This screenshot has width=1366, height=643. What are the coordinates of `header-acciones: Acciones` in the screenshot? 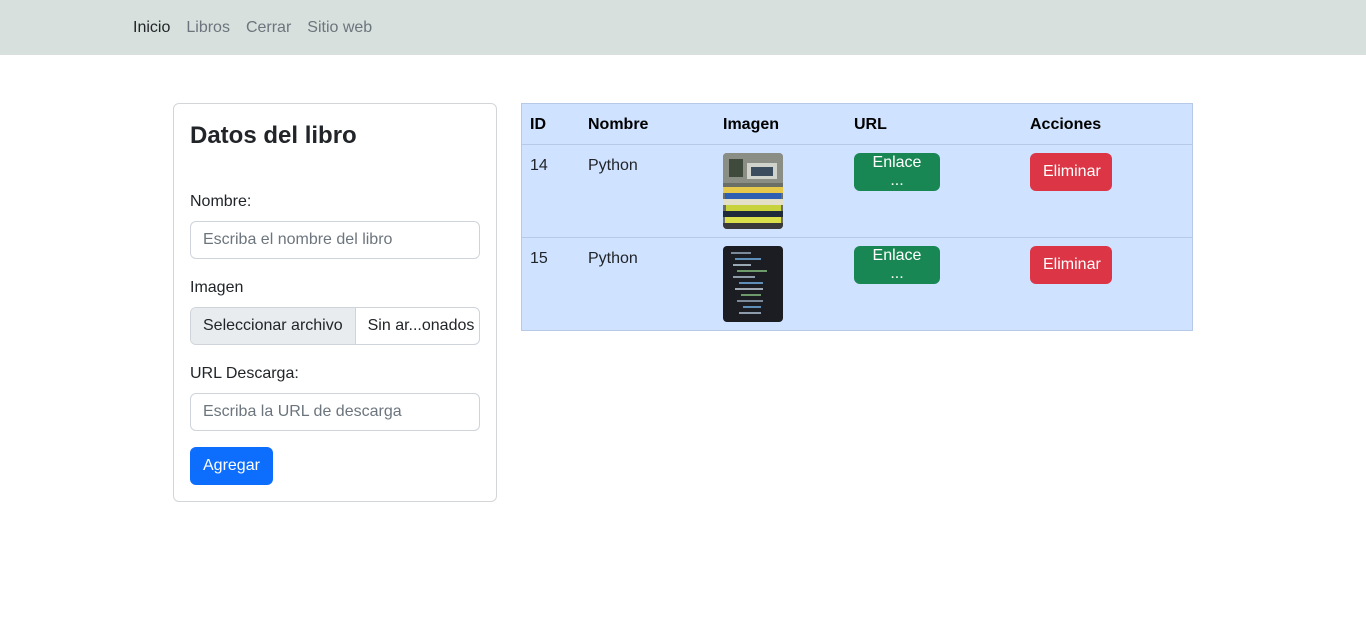 It's located at (1066, 124).